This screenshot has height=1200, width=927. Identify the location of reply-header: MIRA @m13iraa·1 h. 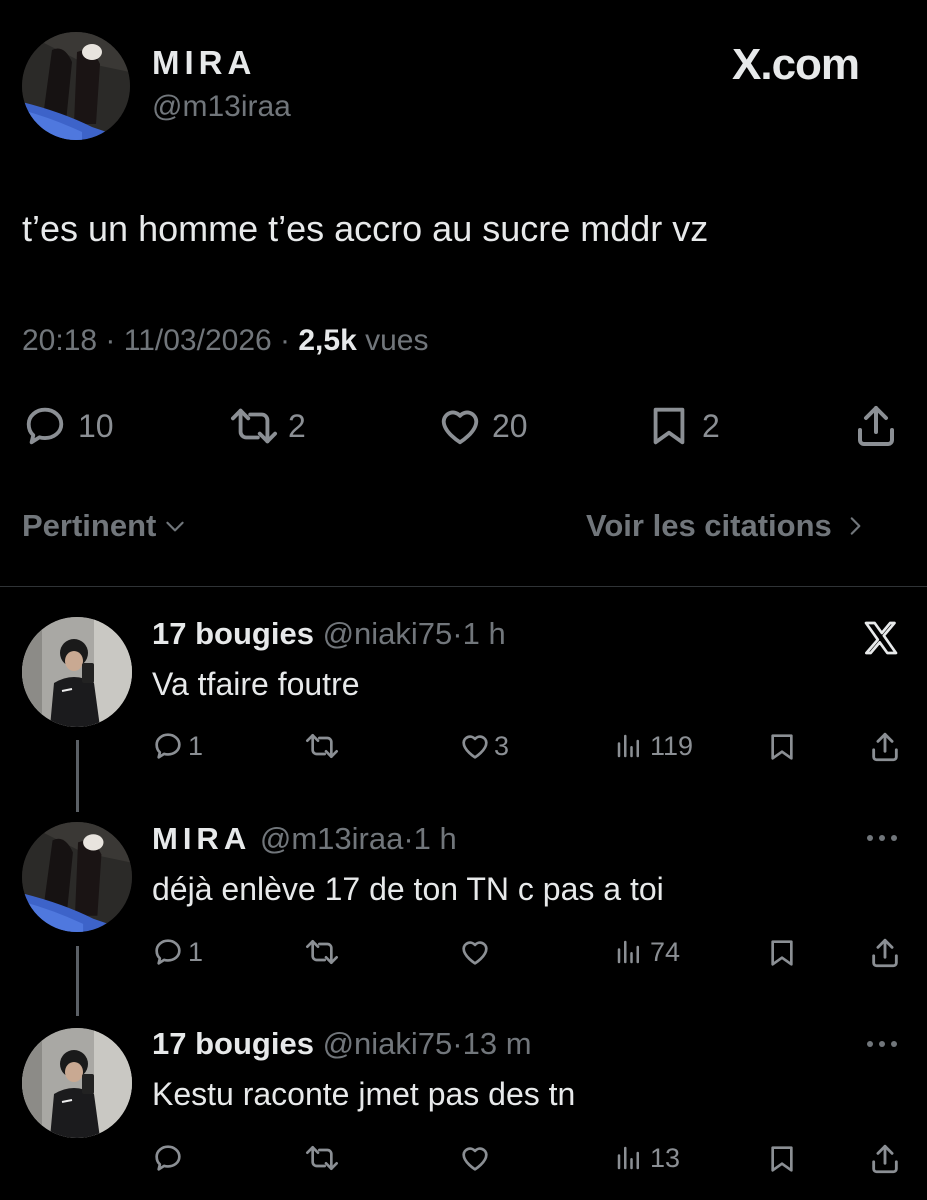
(304, 839).